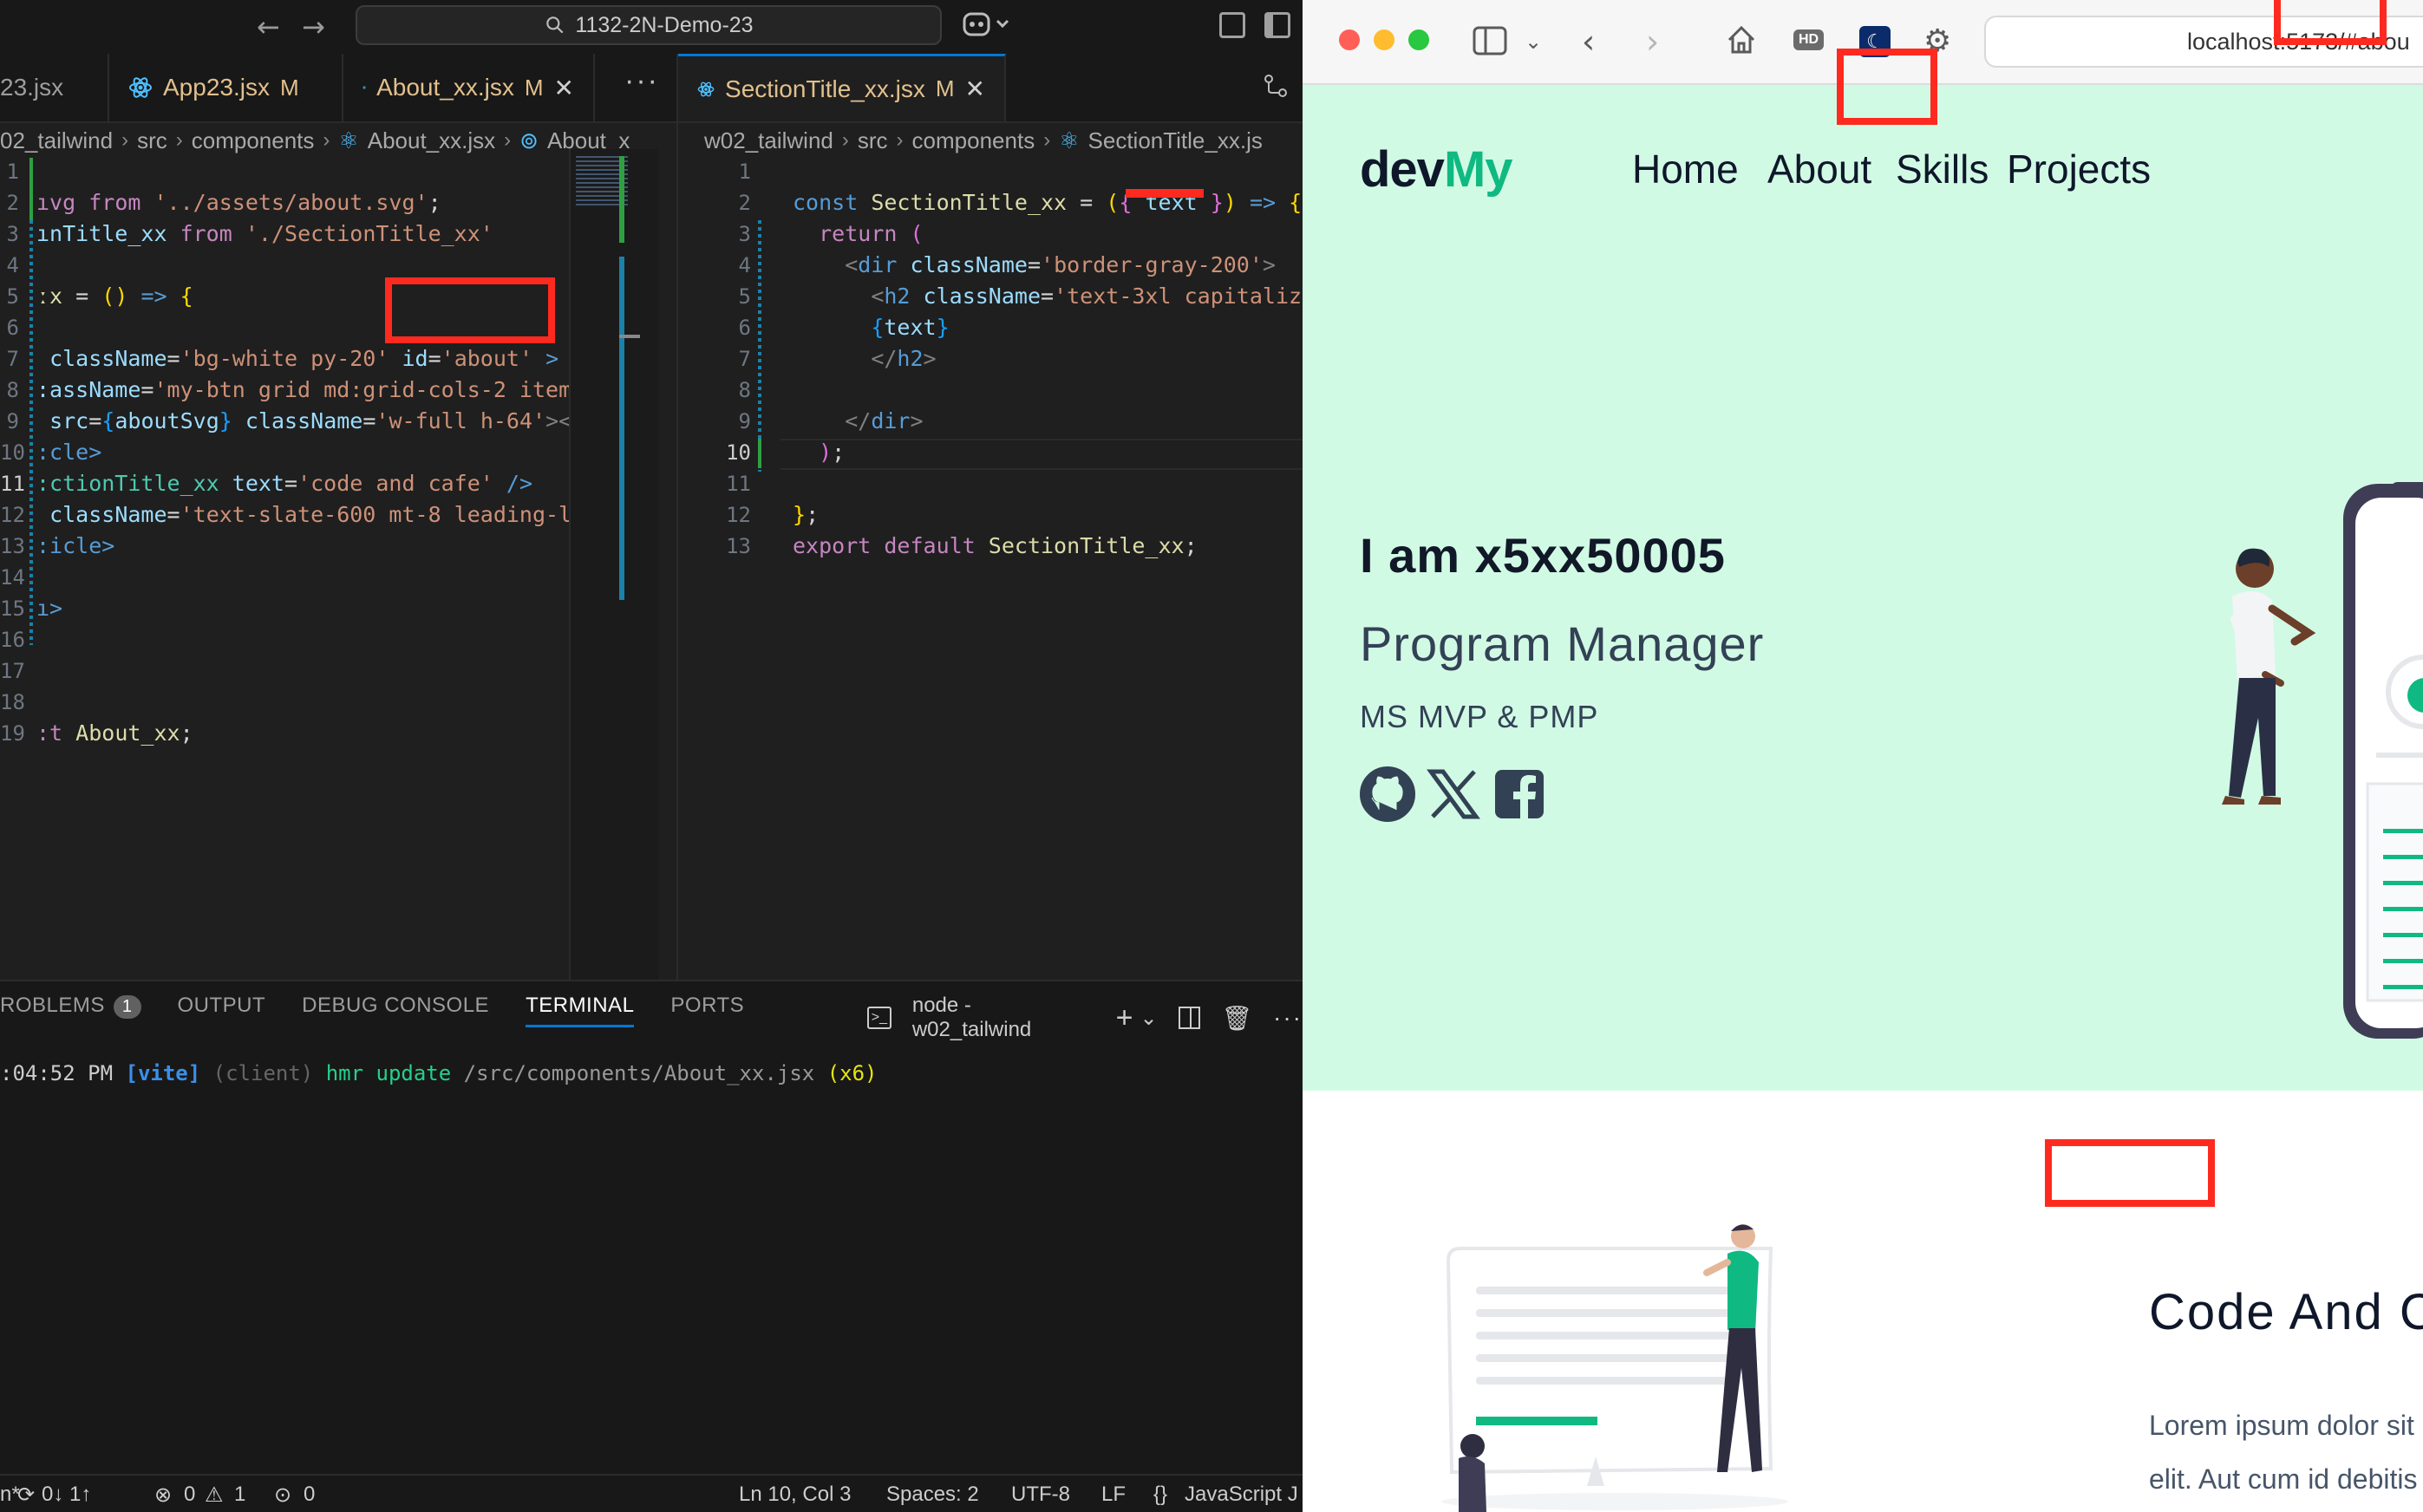 This screenshot has width=2423, height=1512. Describe the element at coordinates (26, 1495) in the screenshot. I see `sync-icon: ⟳` at that location.